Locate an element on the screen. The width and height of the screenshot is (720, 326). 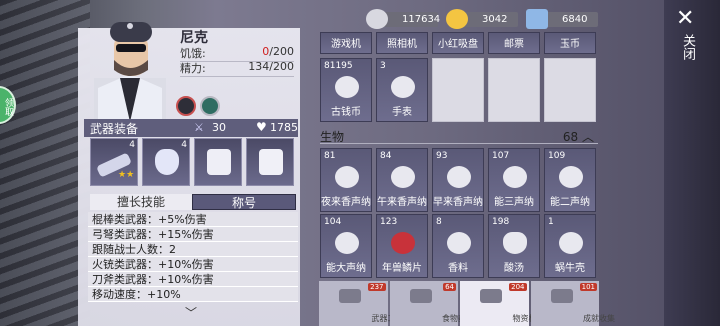
item-label: 午来香声纳 is located at coordinates (402, 202).